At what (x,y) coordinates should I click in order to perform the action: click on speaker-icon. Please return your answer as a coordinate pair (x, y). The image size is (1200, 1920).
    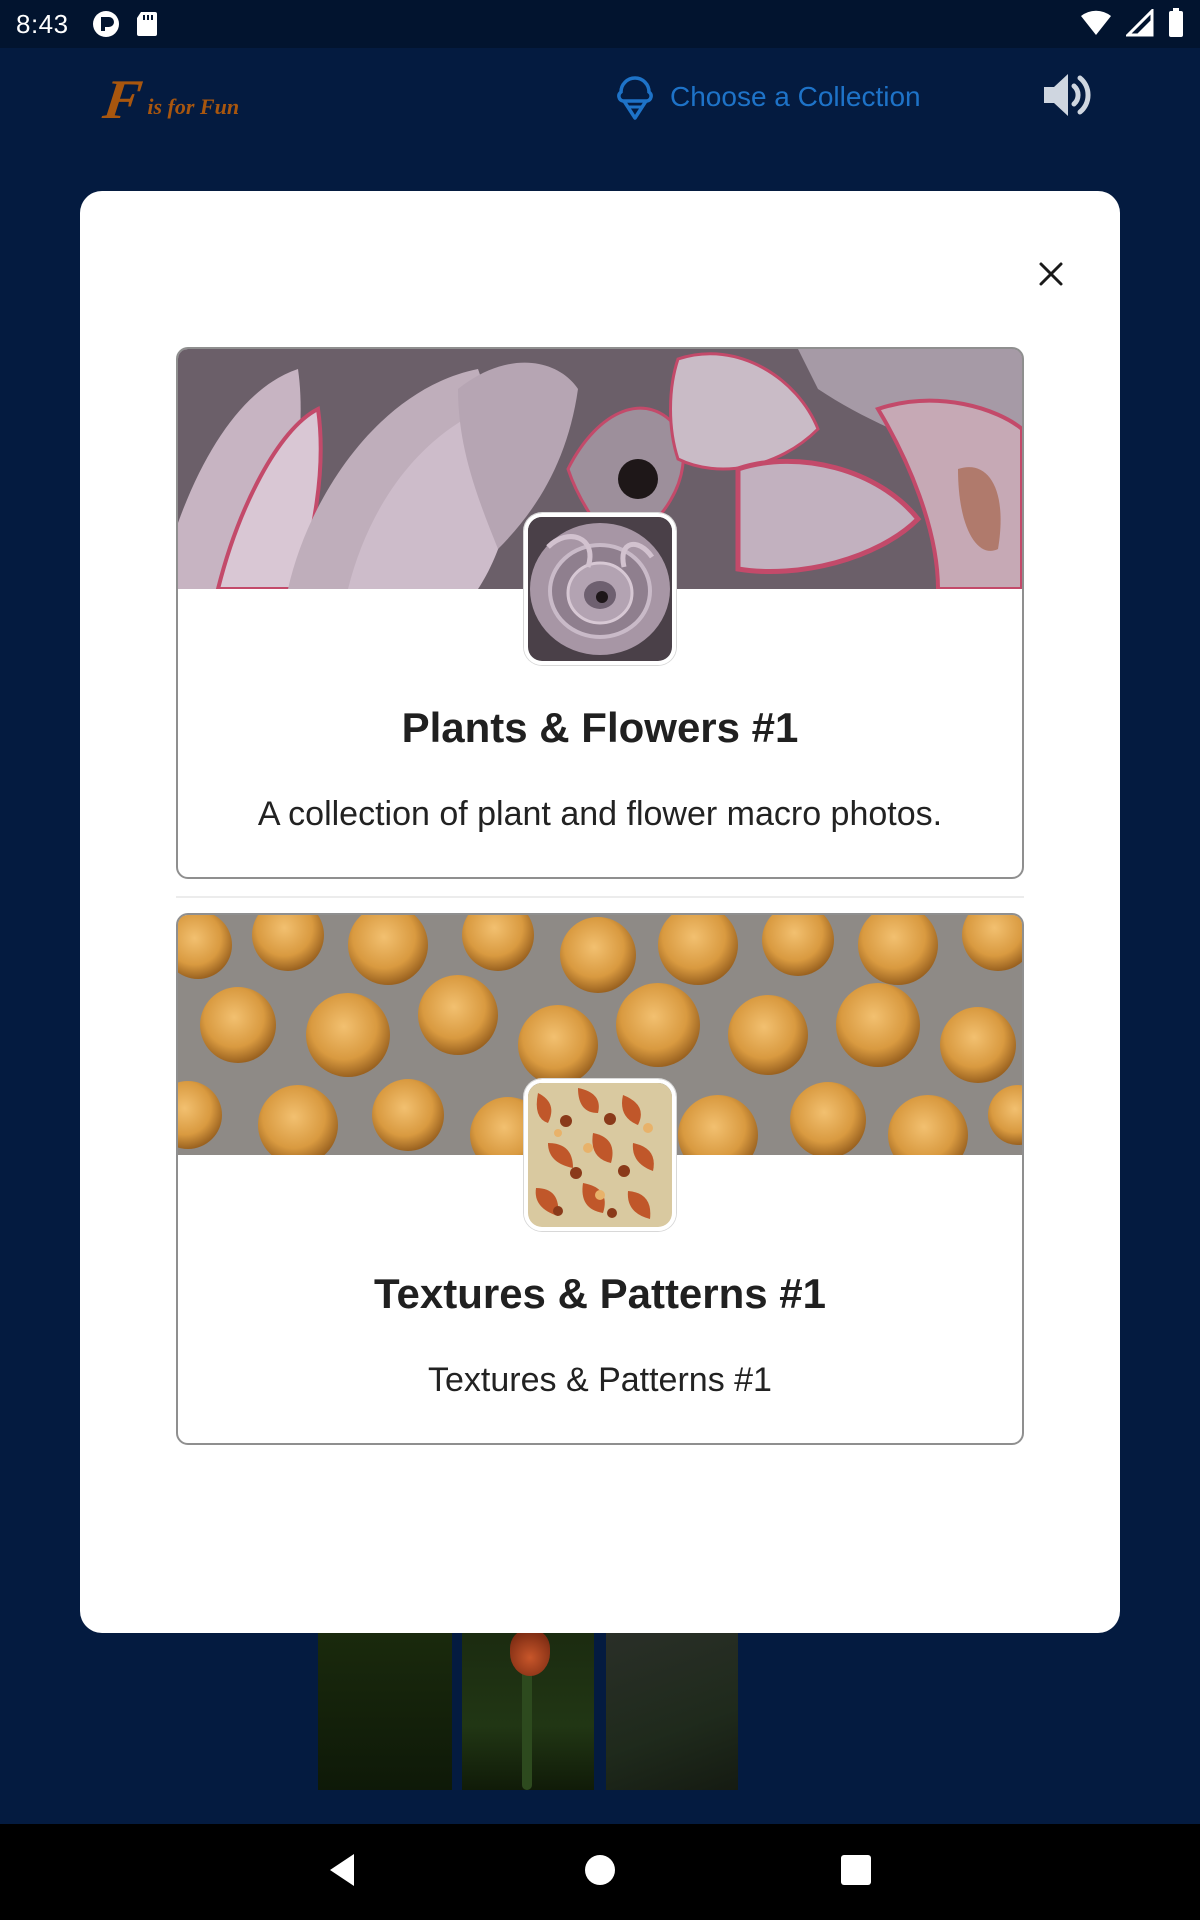
    Looking at the image, I should click on (1067, 95).